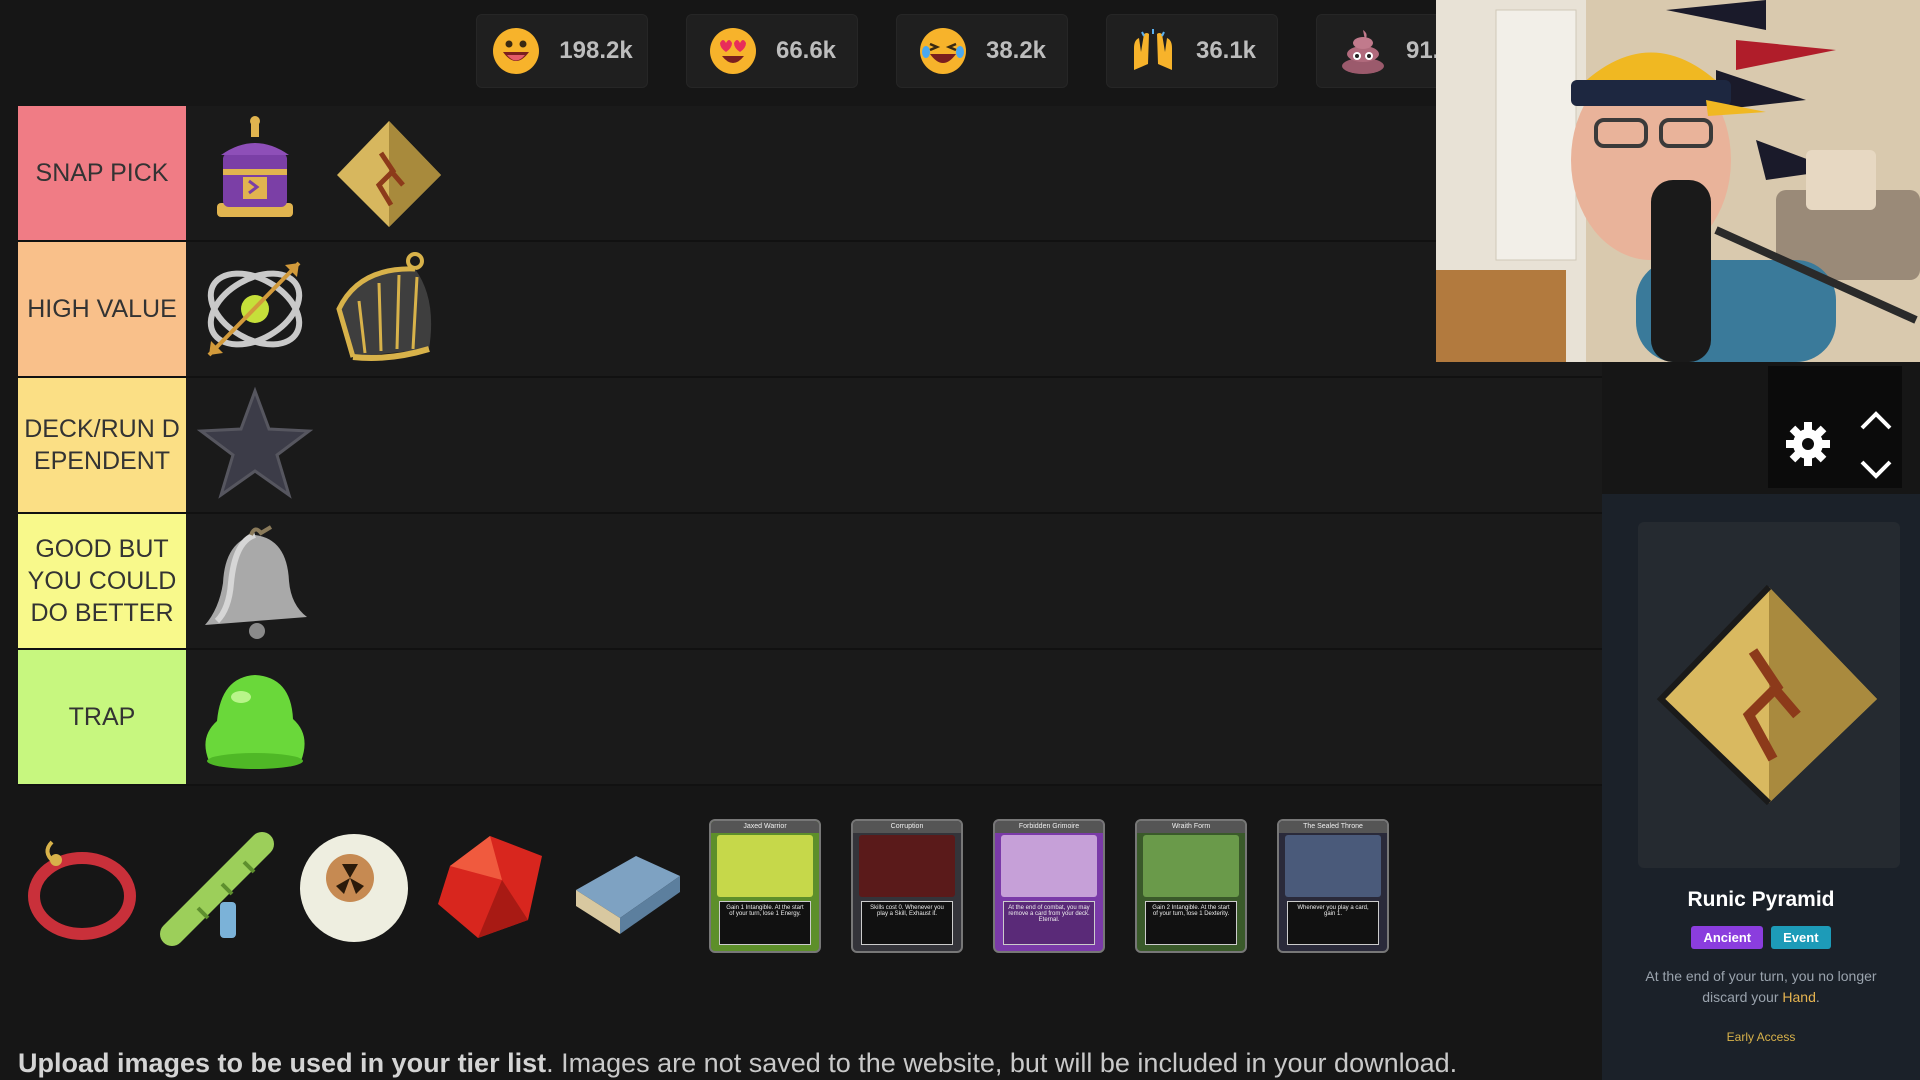  Describe the element at coordinates (806, 50) in the screenshot. I see `reaction-count: 66.6k` at that location.